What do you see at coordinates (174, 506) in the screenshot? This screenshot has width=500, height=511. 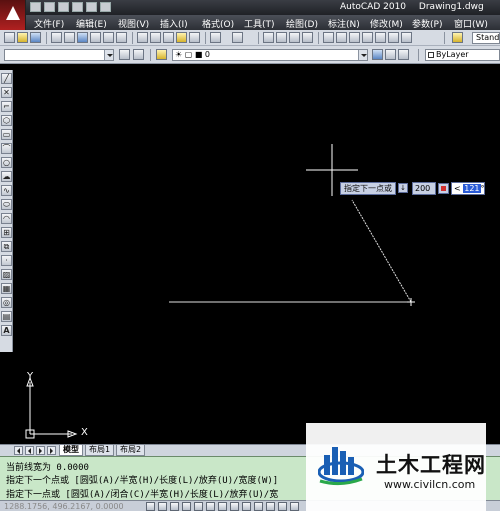 I see `ortho-mode-icon` at bounding box center [174, 506].